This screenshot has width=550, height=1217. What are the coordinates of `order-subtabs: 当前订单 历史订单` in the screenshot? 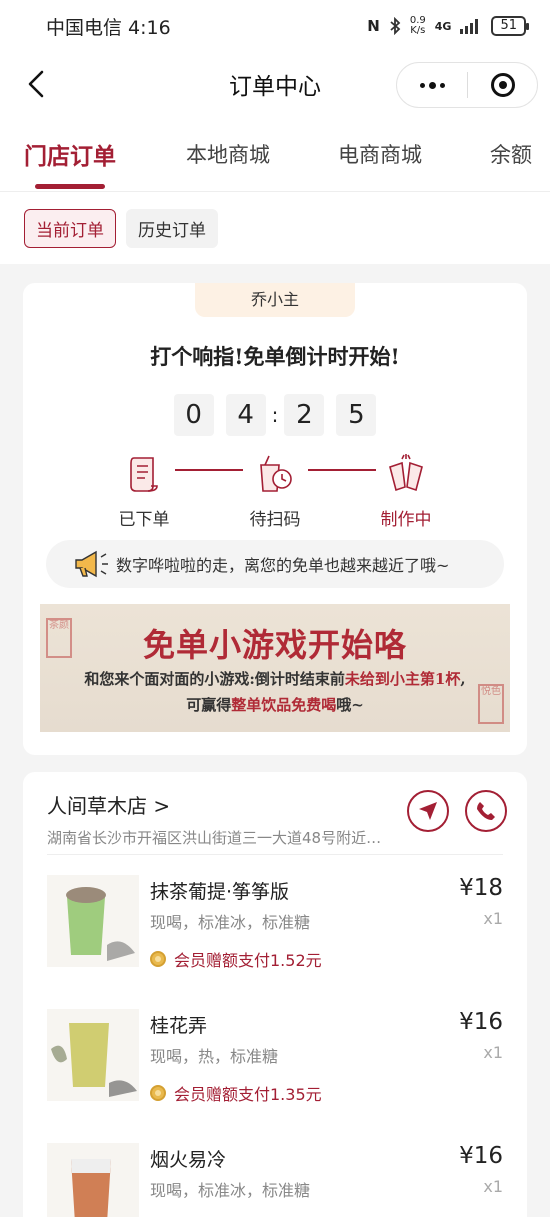 It's located at (275, 228).